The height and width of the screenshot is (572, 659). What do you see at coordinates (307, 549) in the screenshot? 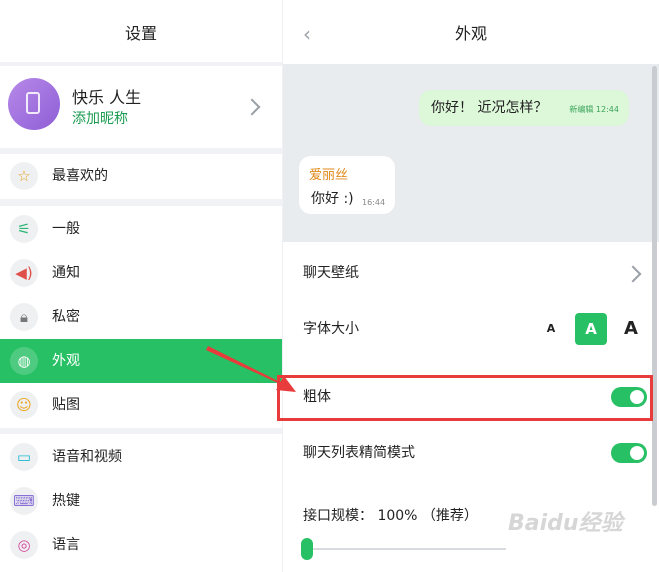
I see `scale-slider-thumb` at bounding box center [307, 549].